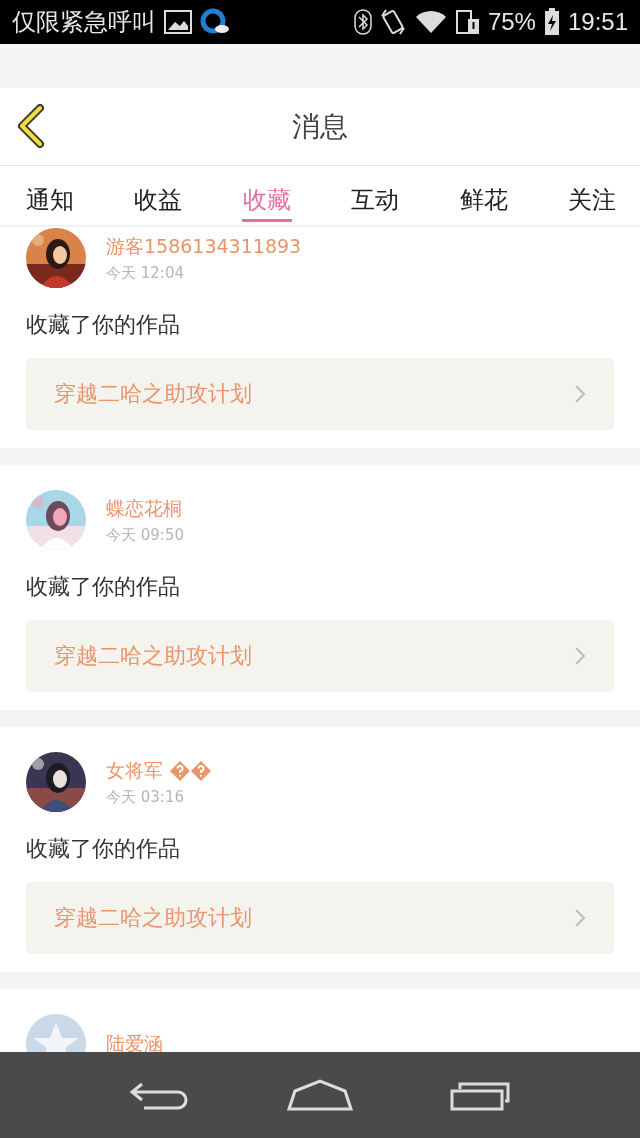  What do you see at coordinates (591, 194) in the screenshot?
I see `tab: 关注` at bounding box center [591, 194].